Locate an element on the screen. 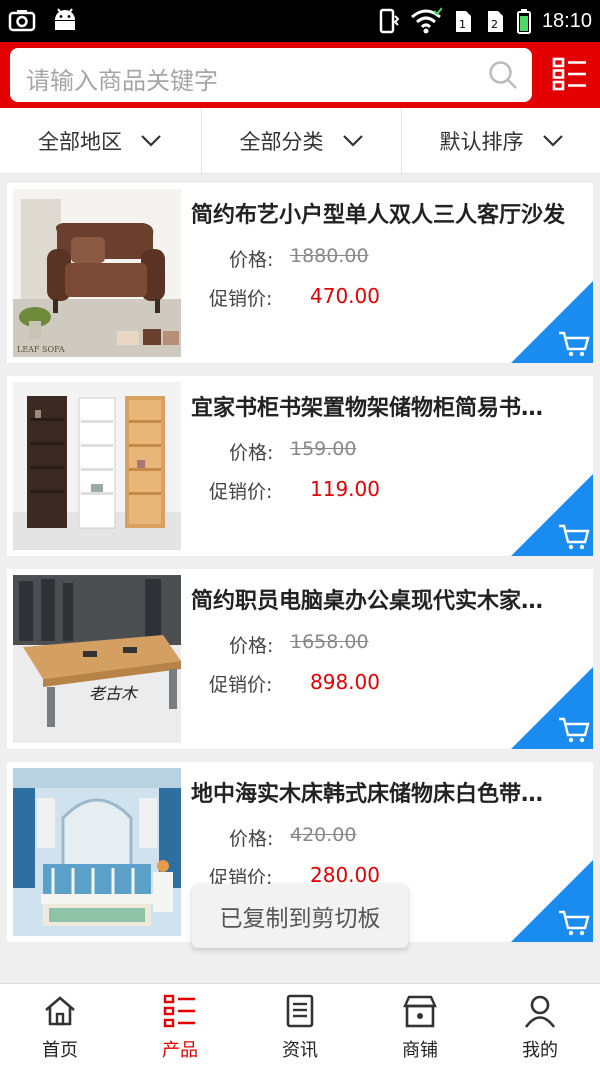  filter-region: 全部地区 is located at coordinates (100, 141).